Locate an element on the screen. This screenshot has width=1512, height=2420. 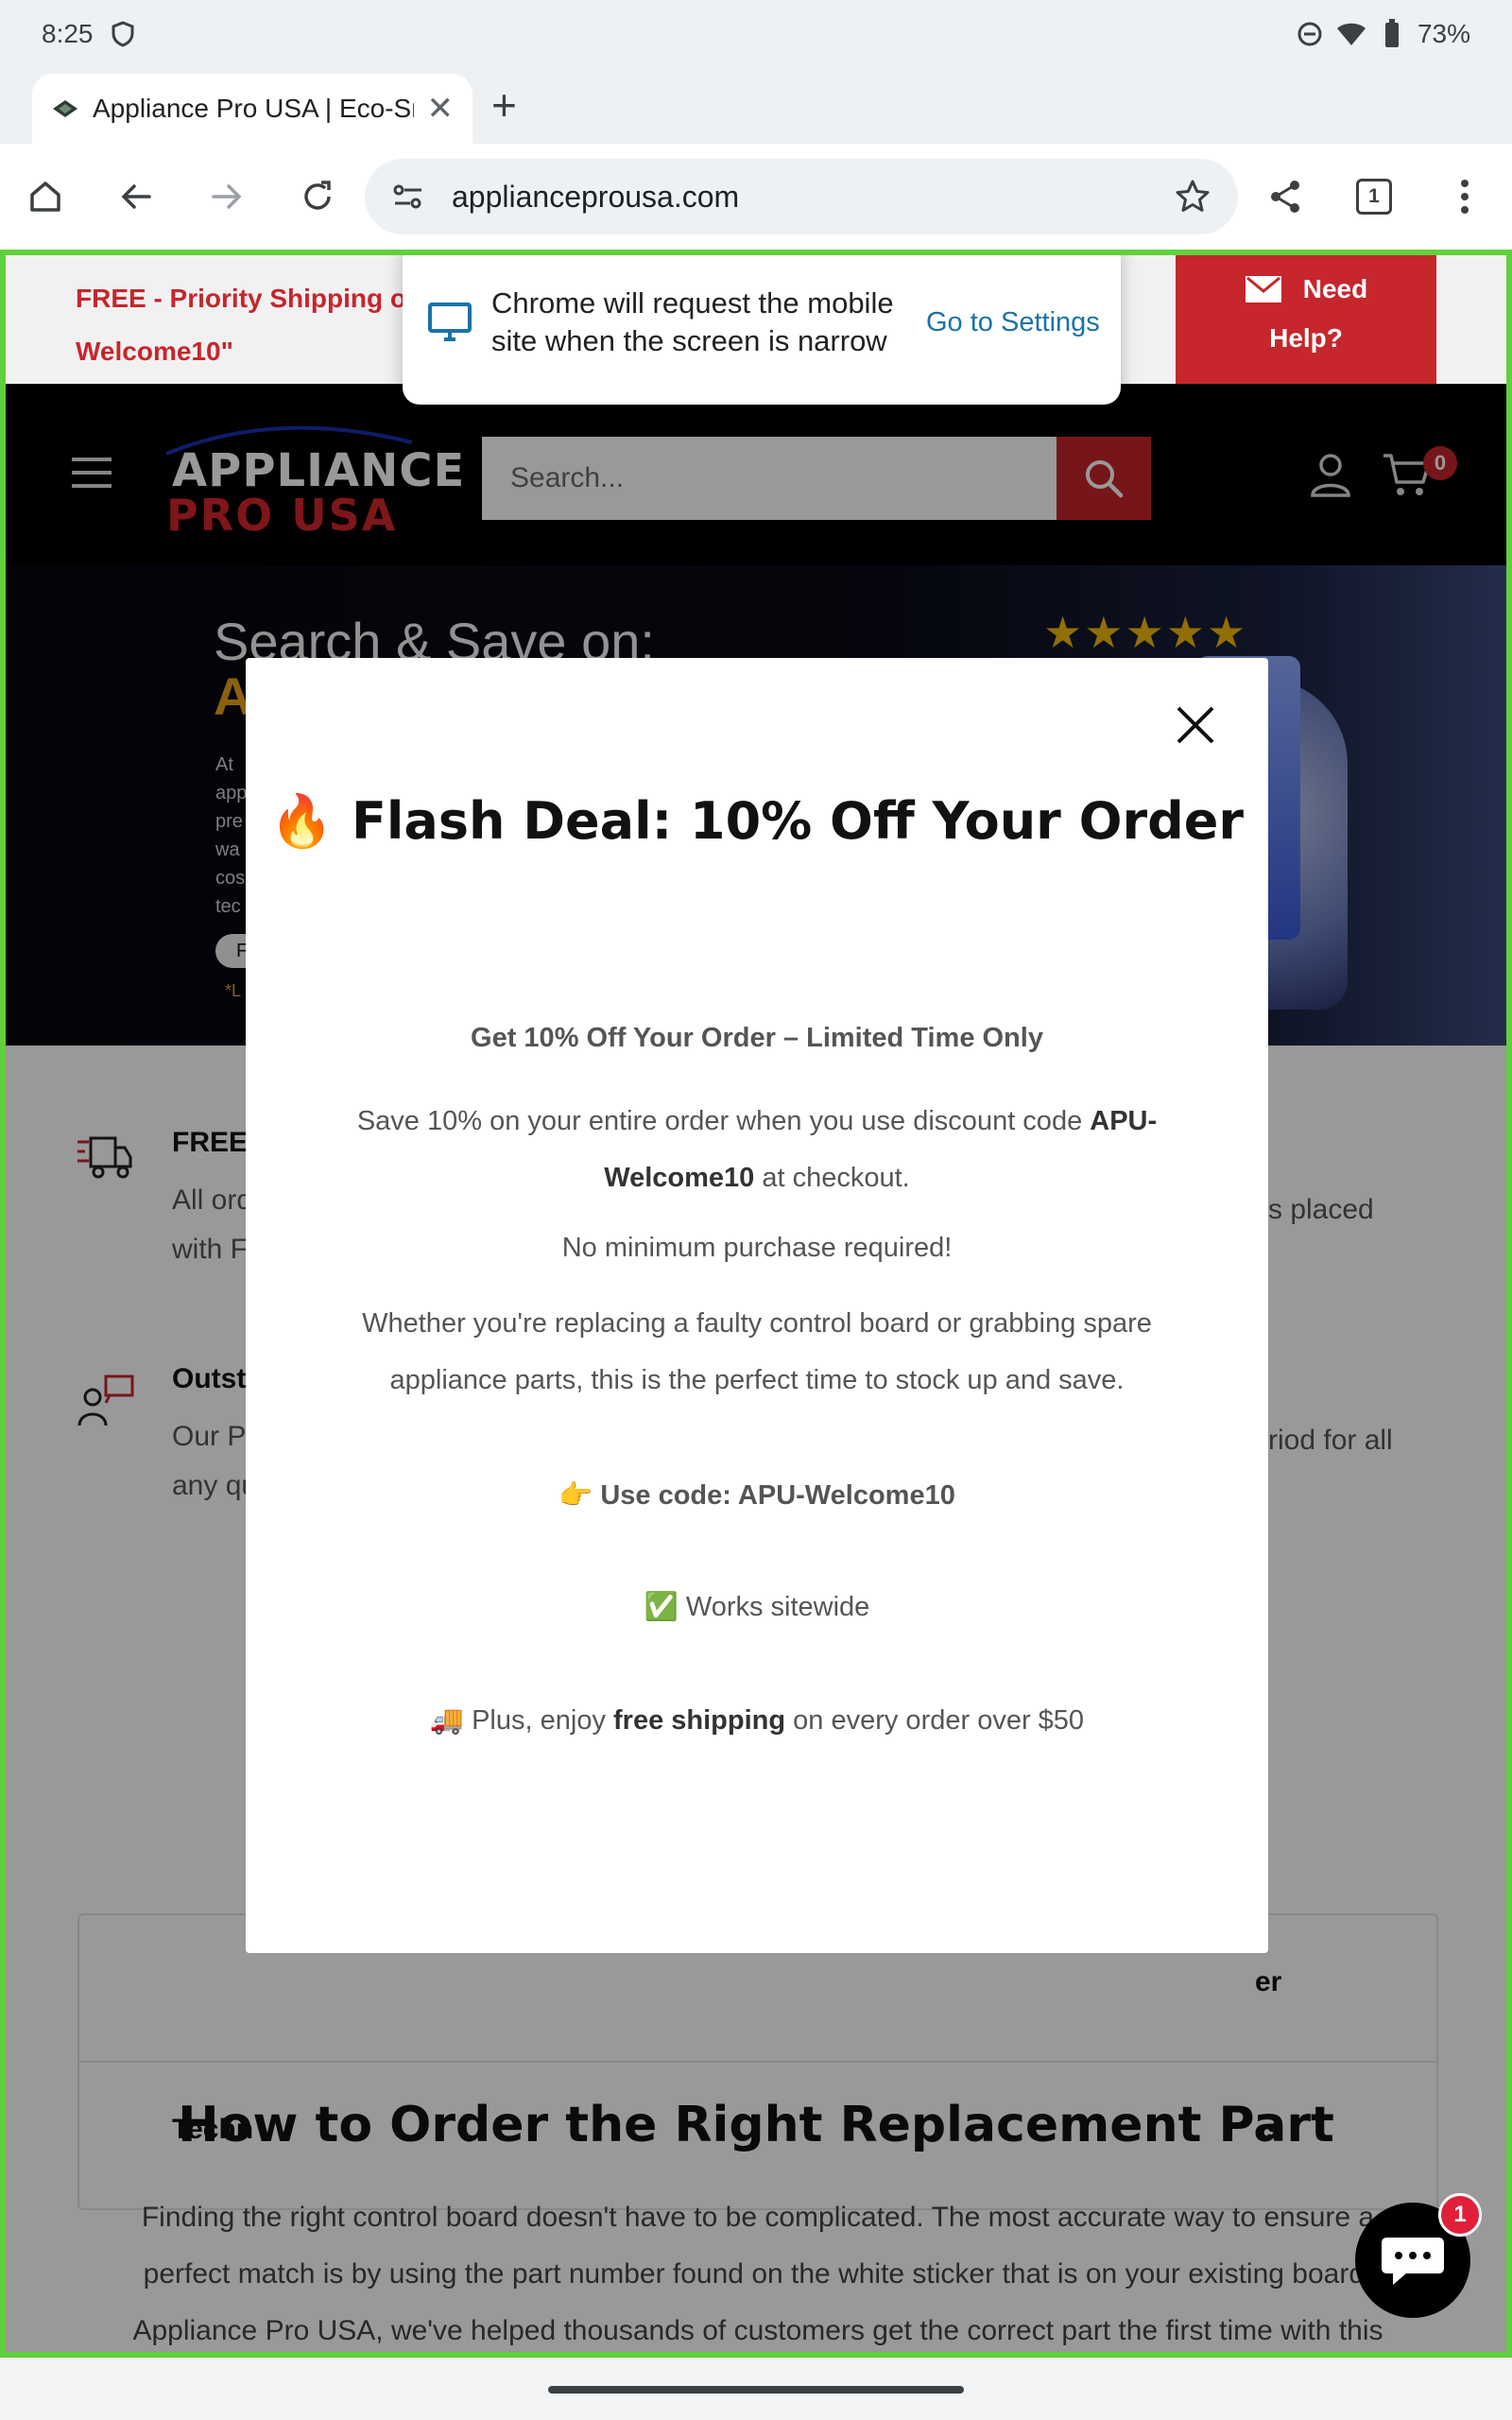
modal-min-purchase: No minimum purchase required! is located at coordinates (757, 1248).